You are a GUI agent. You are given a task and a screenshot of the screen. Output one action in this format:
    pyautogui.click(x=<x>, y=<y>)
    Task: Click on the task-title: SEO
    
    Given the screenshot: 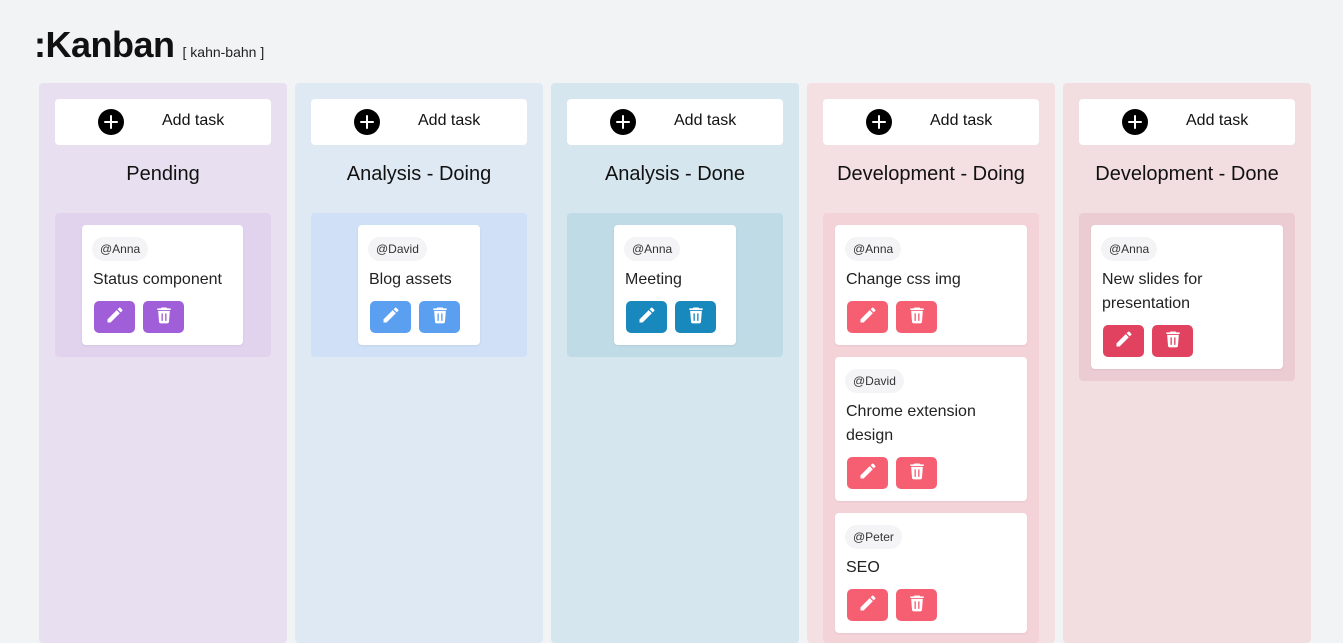 What is the action you would take?
    pyautogui.click(x=863, y=567)
    